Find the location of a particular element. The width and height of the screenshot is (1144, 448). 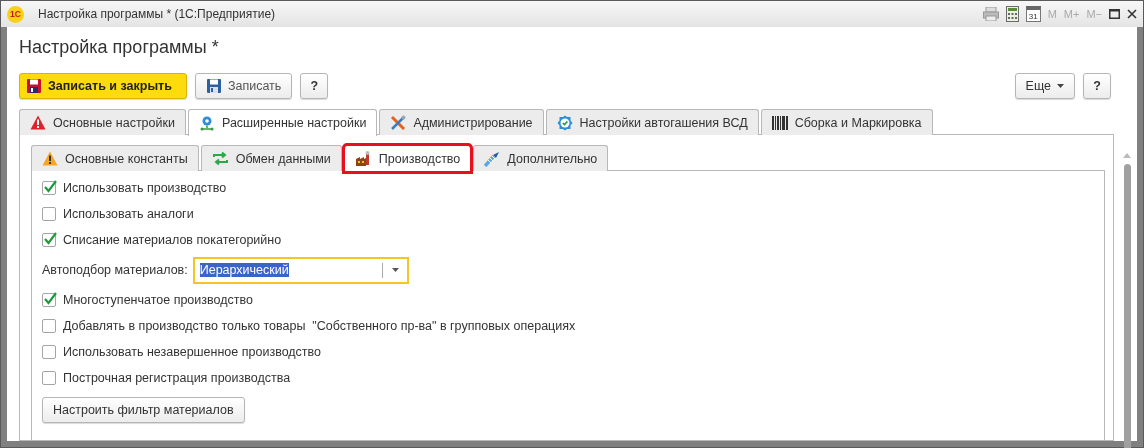

checkbox-label: Использовать производство is located at coordinates (145, 188).